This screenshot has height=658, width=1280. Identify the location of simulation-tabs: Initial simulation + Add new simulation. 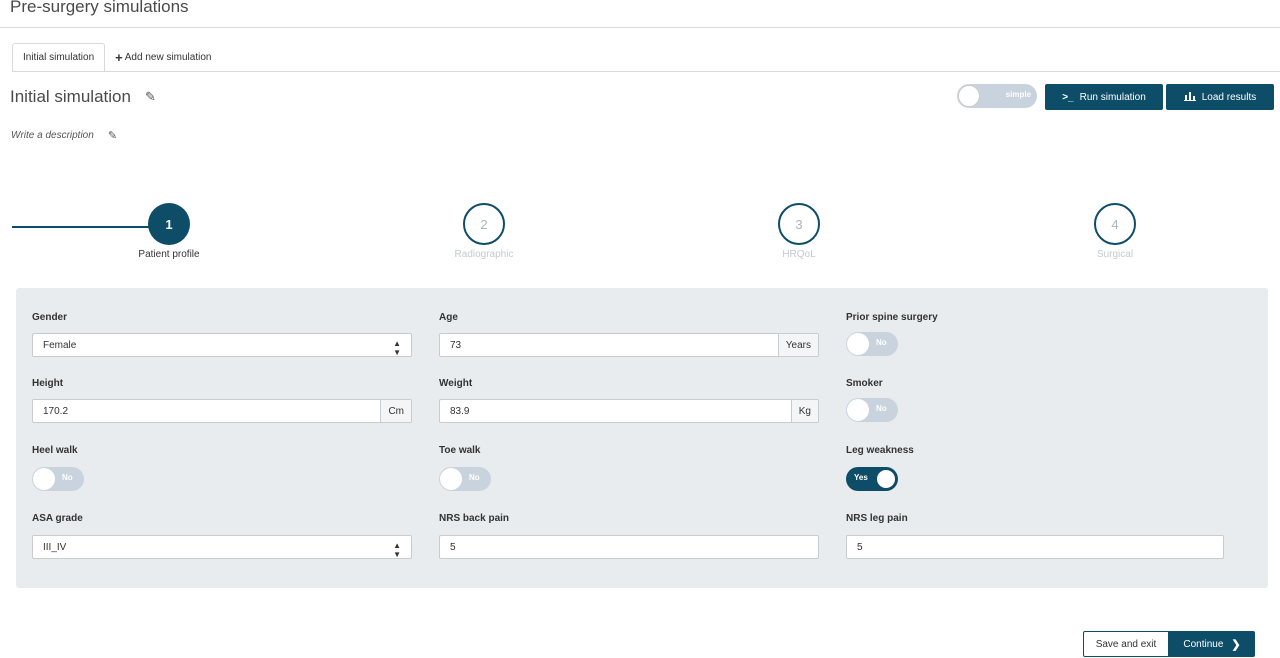
(116, 57).